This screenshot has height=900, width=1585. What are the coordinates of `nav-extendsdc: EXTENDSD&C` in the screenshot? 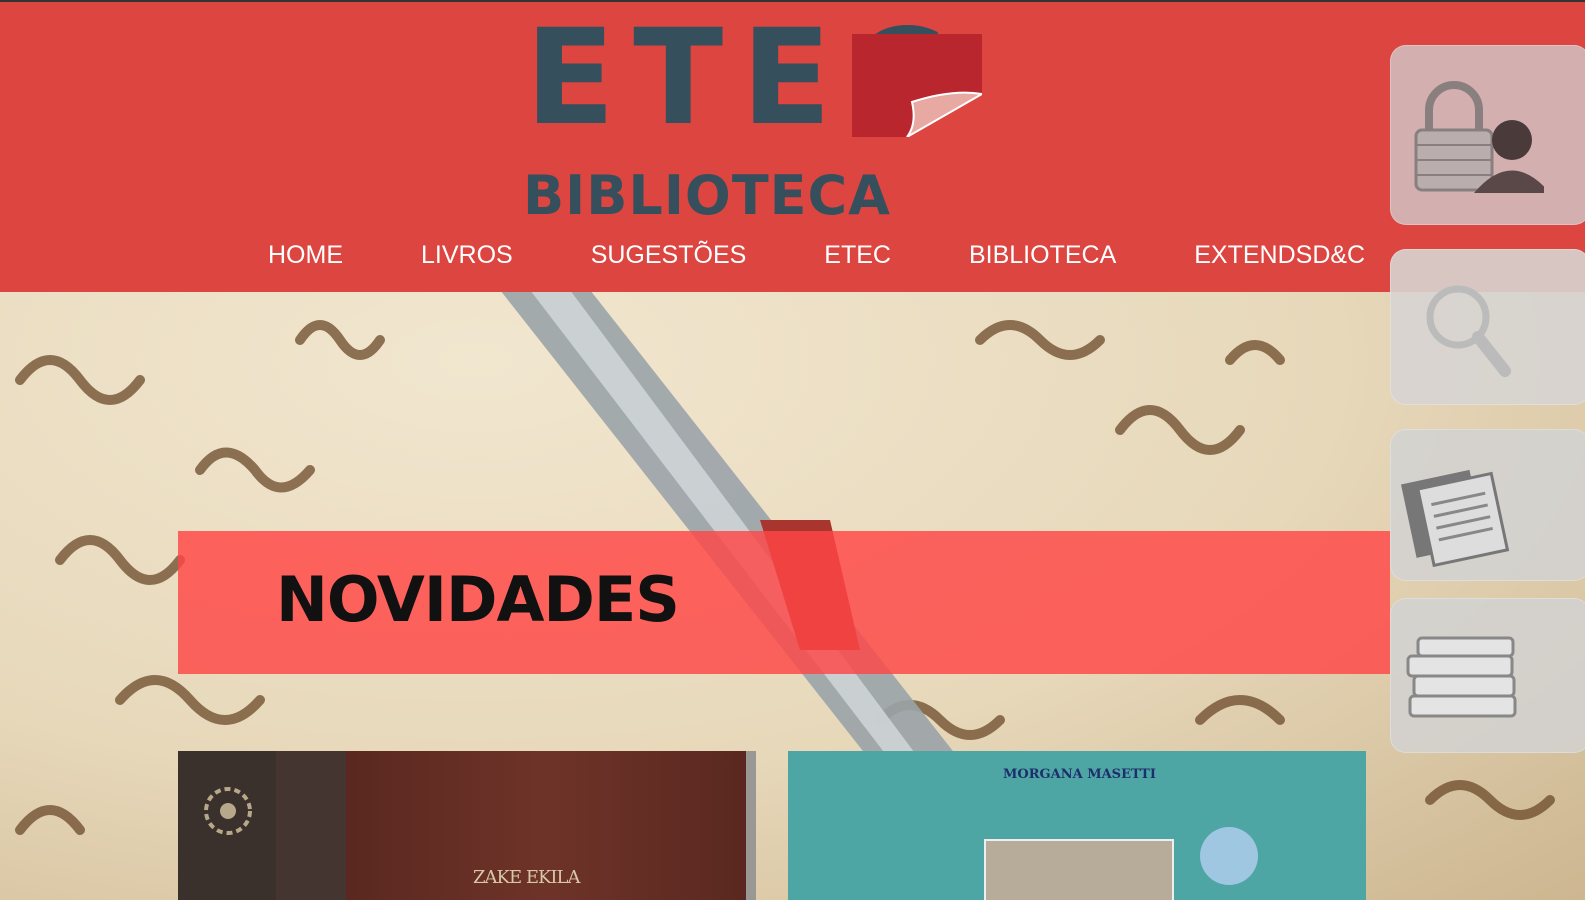 It's located at (1279, 255).